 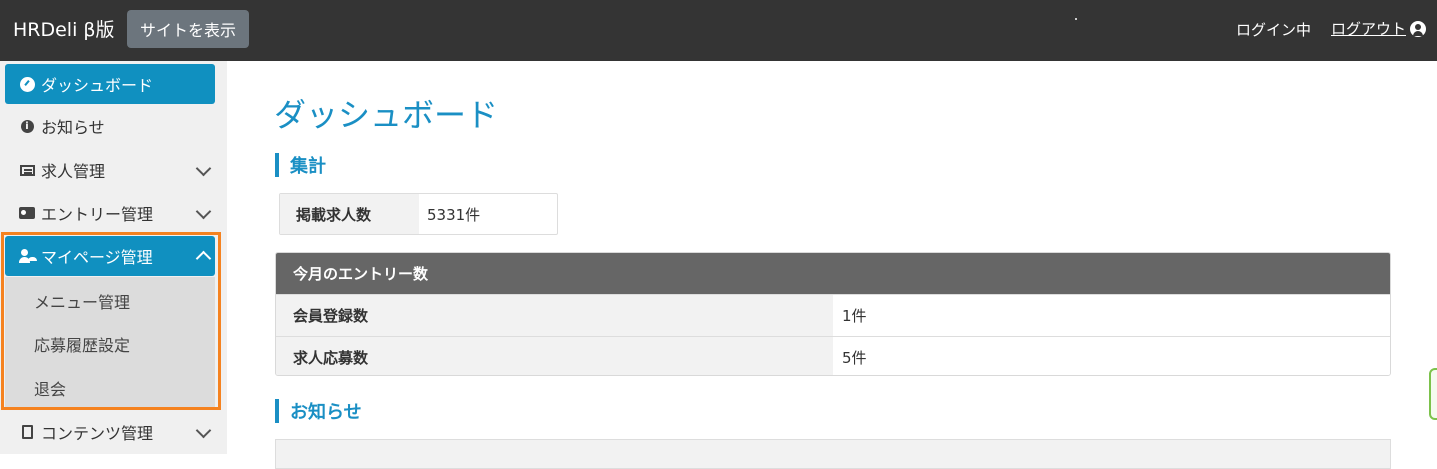 I want to click on sidebar-item-news: i お知らせ, so click(x=110, y=126).